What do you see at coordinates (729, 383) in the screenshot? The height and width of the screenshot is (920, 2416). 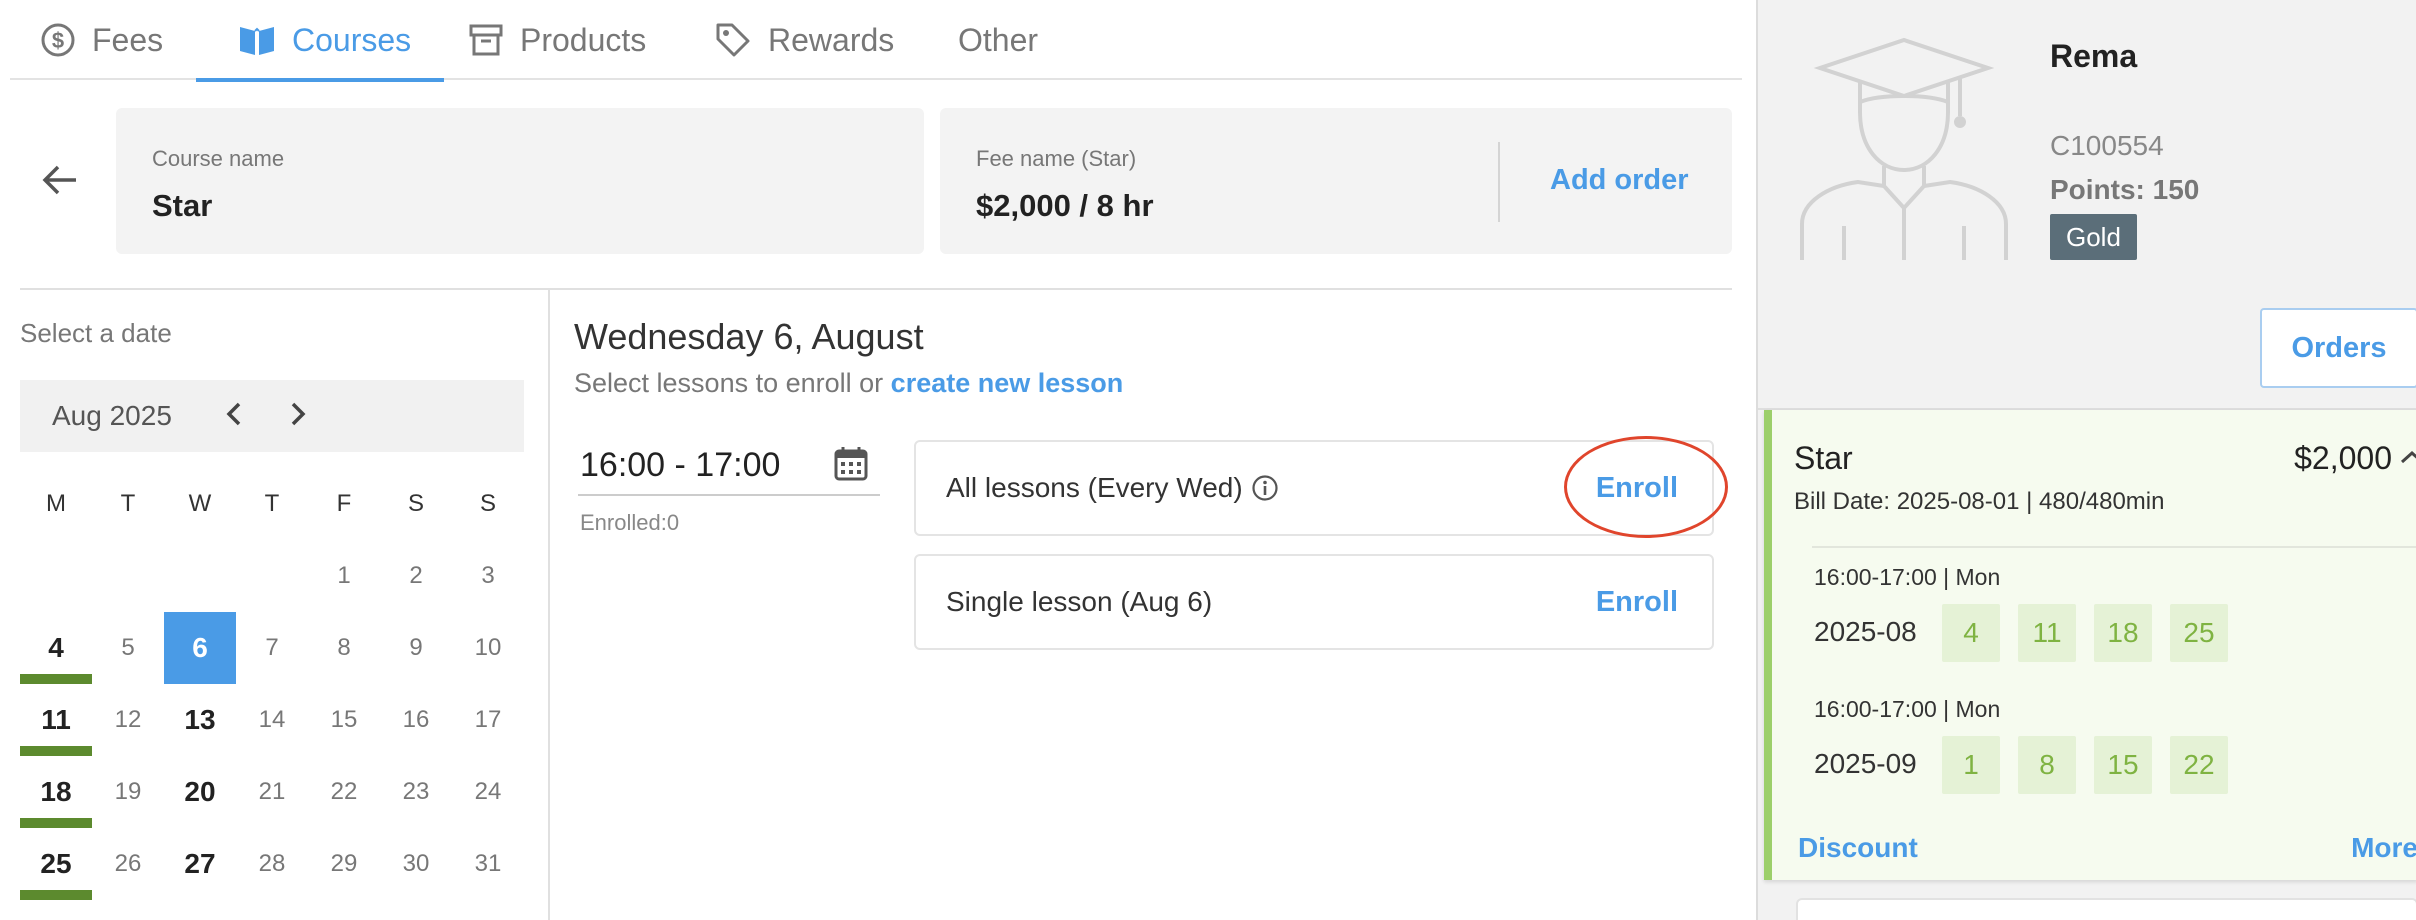 I see `subtitle-text: Select lessons to enroll or` at bounding box center [729, 383].